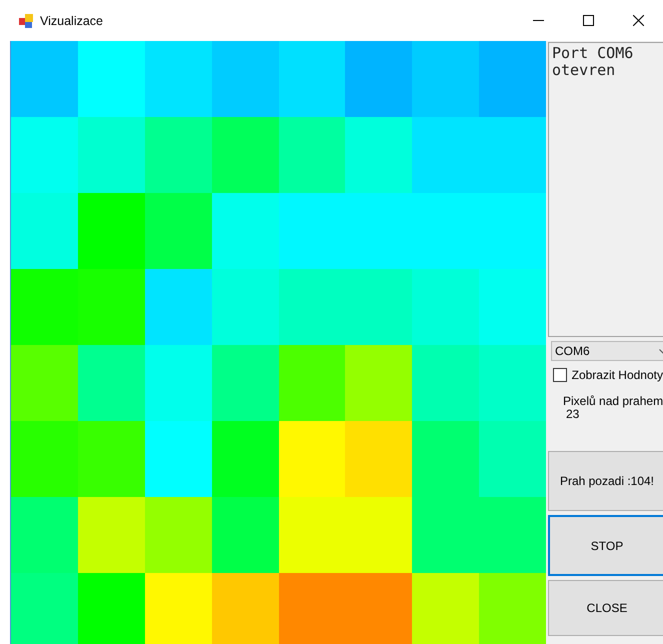 This screenshot has height=644, width=663. Describe the element at coordinates (605, 481) in the screenshot. I see `action-button: Prah pozadi :104!` at that location.